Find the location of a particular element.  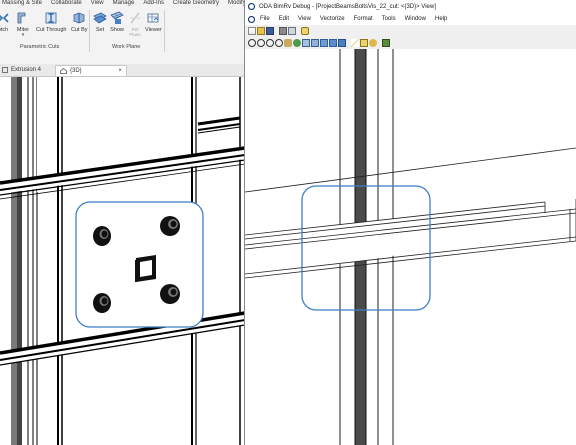

print-preview-icon is located at coordinates (292, 31).